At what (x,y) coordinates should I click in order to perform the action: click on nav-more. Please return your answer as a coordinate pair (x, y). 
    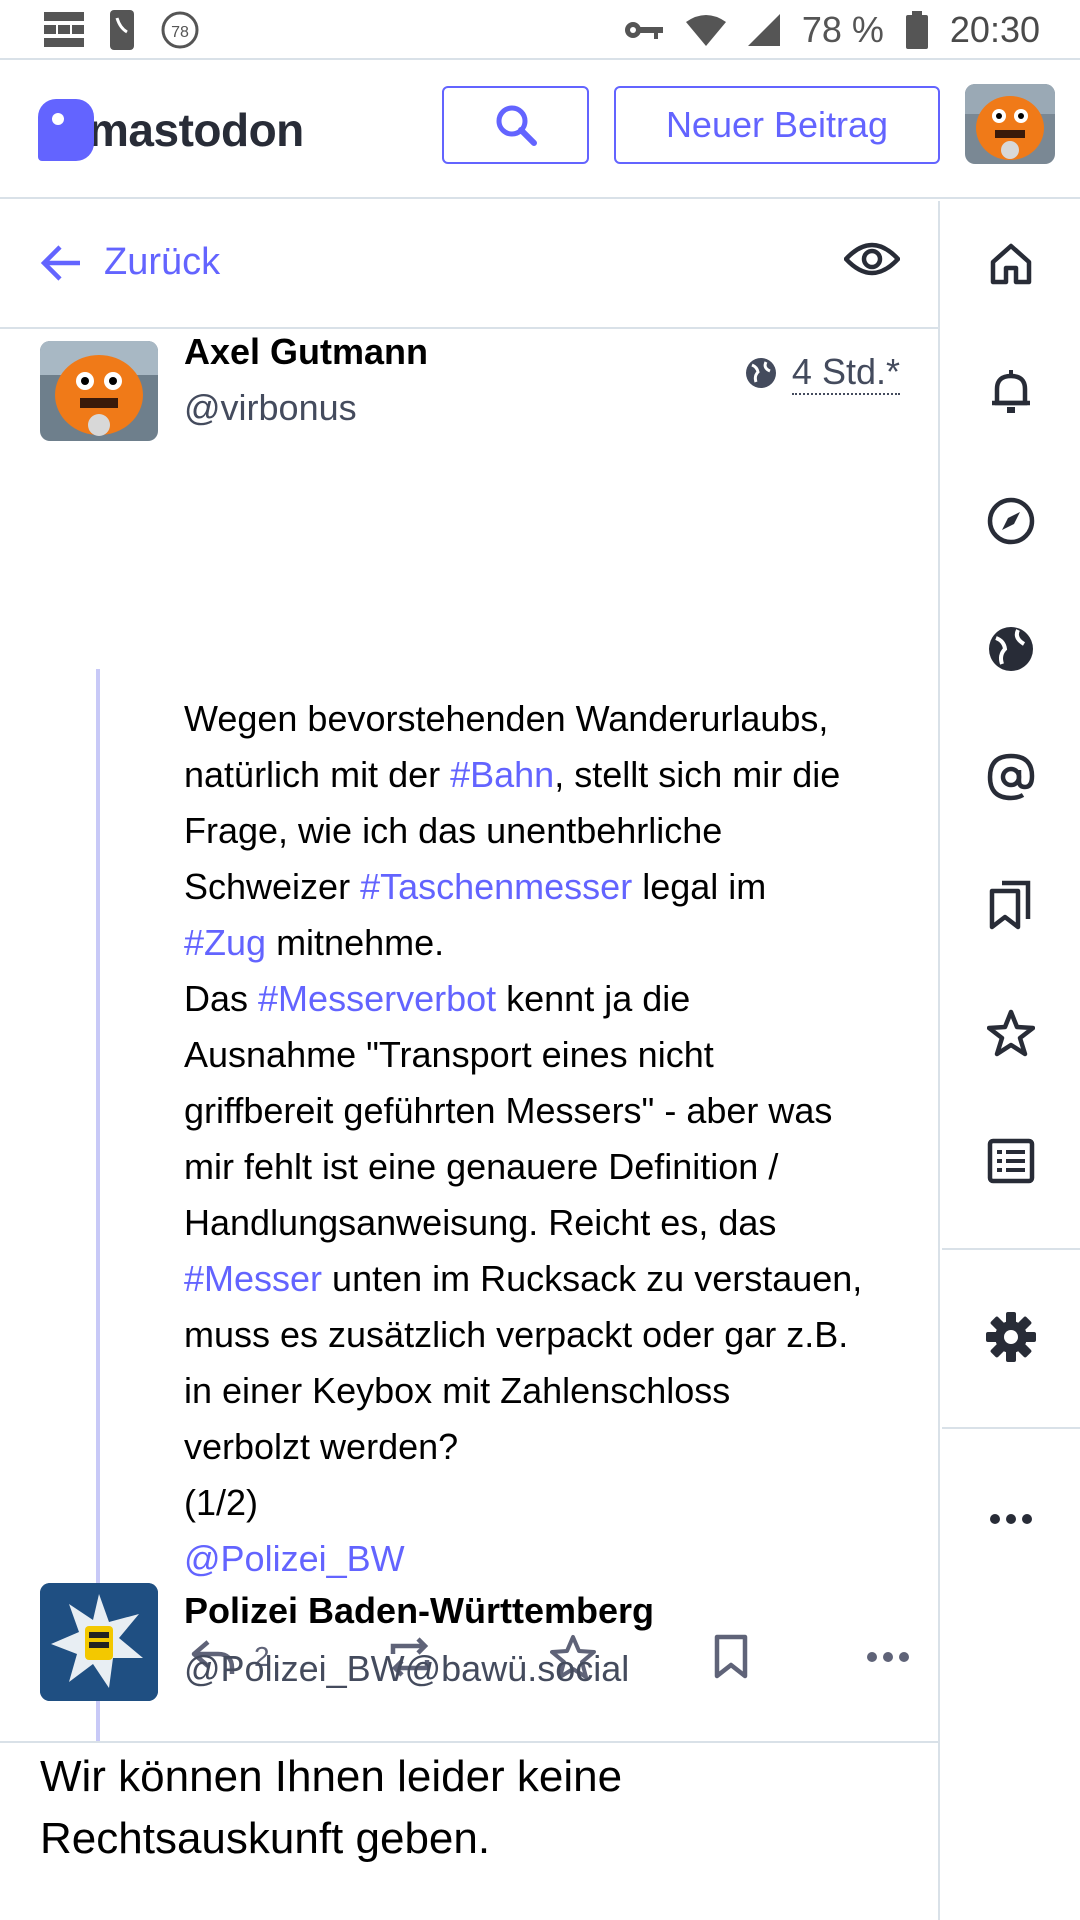
    Looking at the image, I should click on (1011, 1519).